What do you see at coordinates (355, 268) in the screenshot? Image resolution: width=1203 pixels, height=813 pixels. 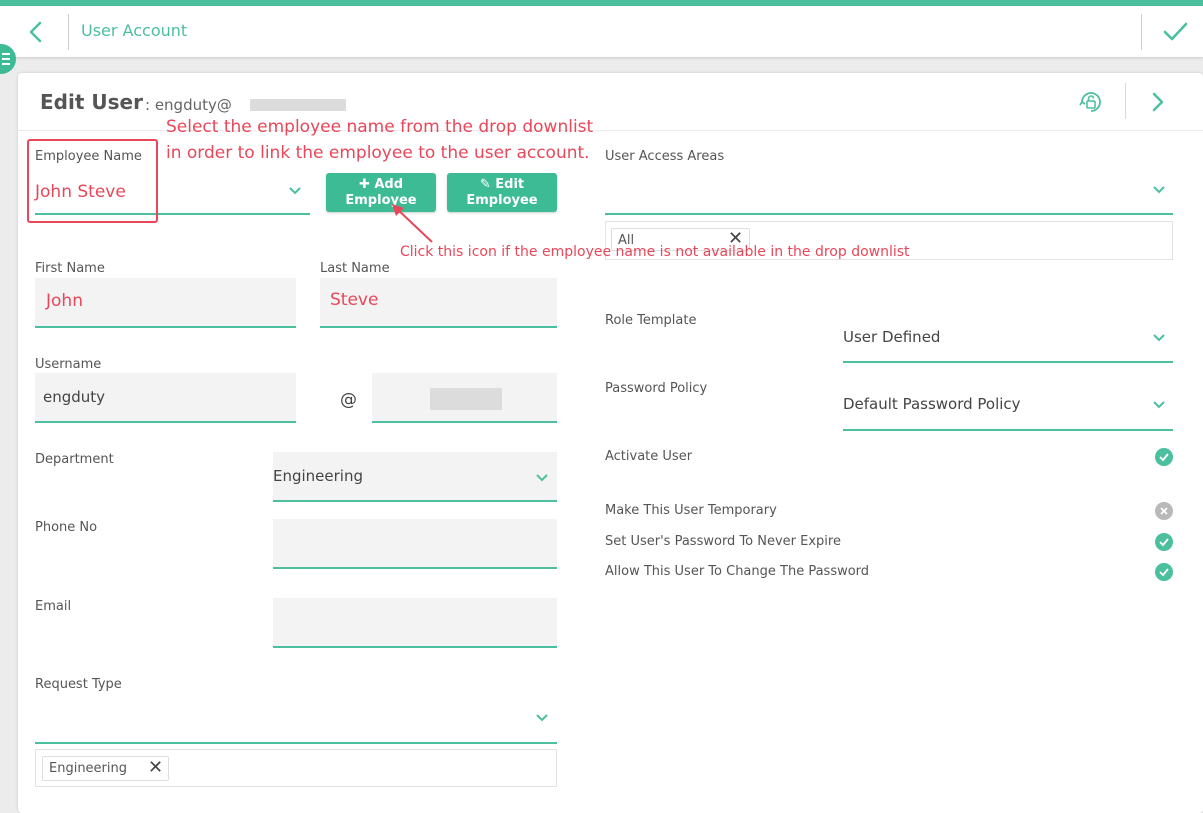 I see `last-name-label: Last Name` at bounding box center [355, 268].